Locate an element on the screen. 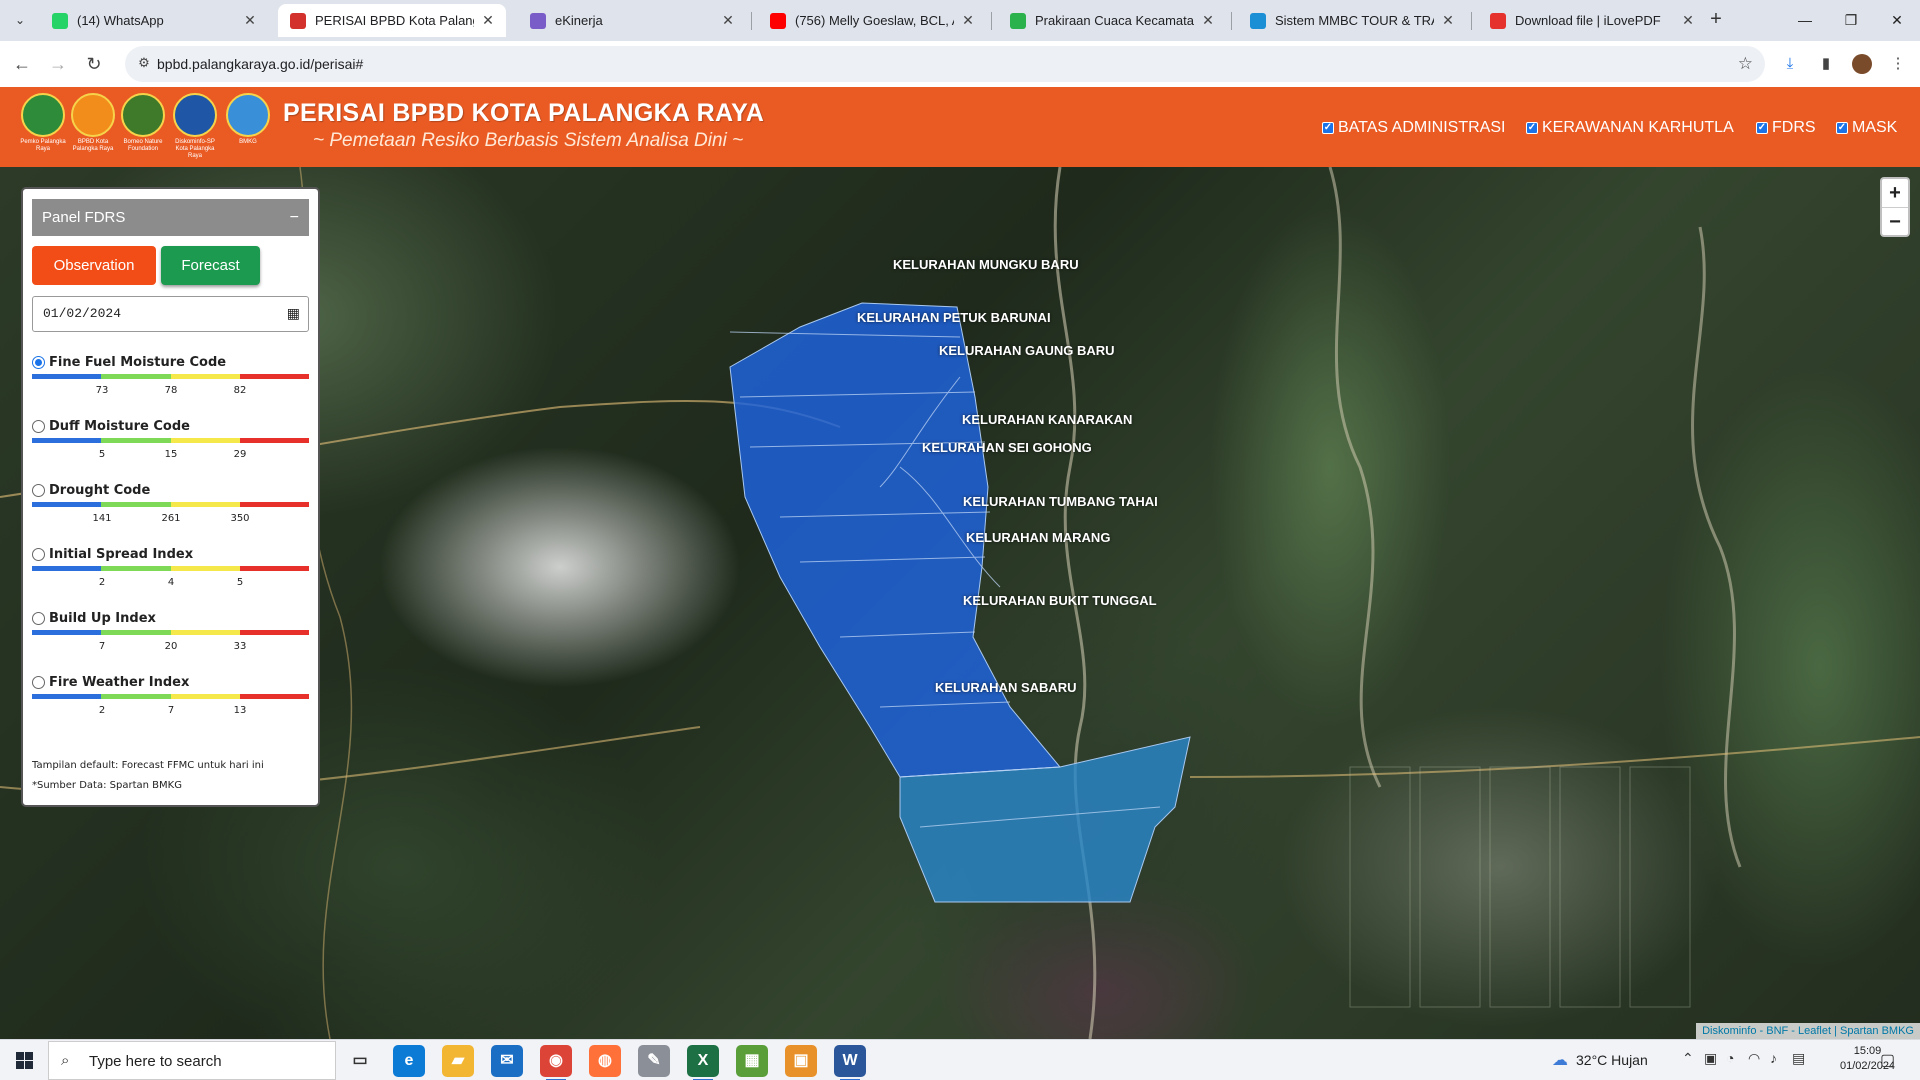  profile-avatar is located at coordinates (1862, 64).